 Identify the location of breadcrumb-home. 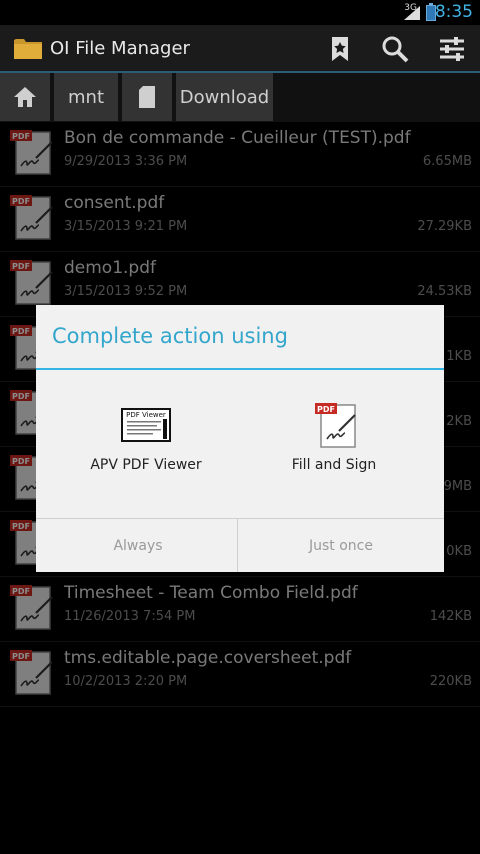
(25, 97).